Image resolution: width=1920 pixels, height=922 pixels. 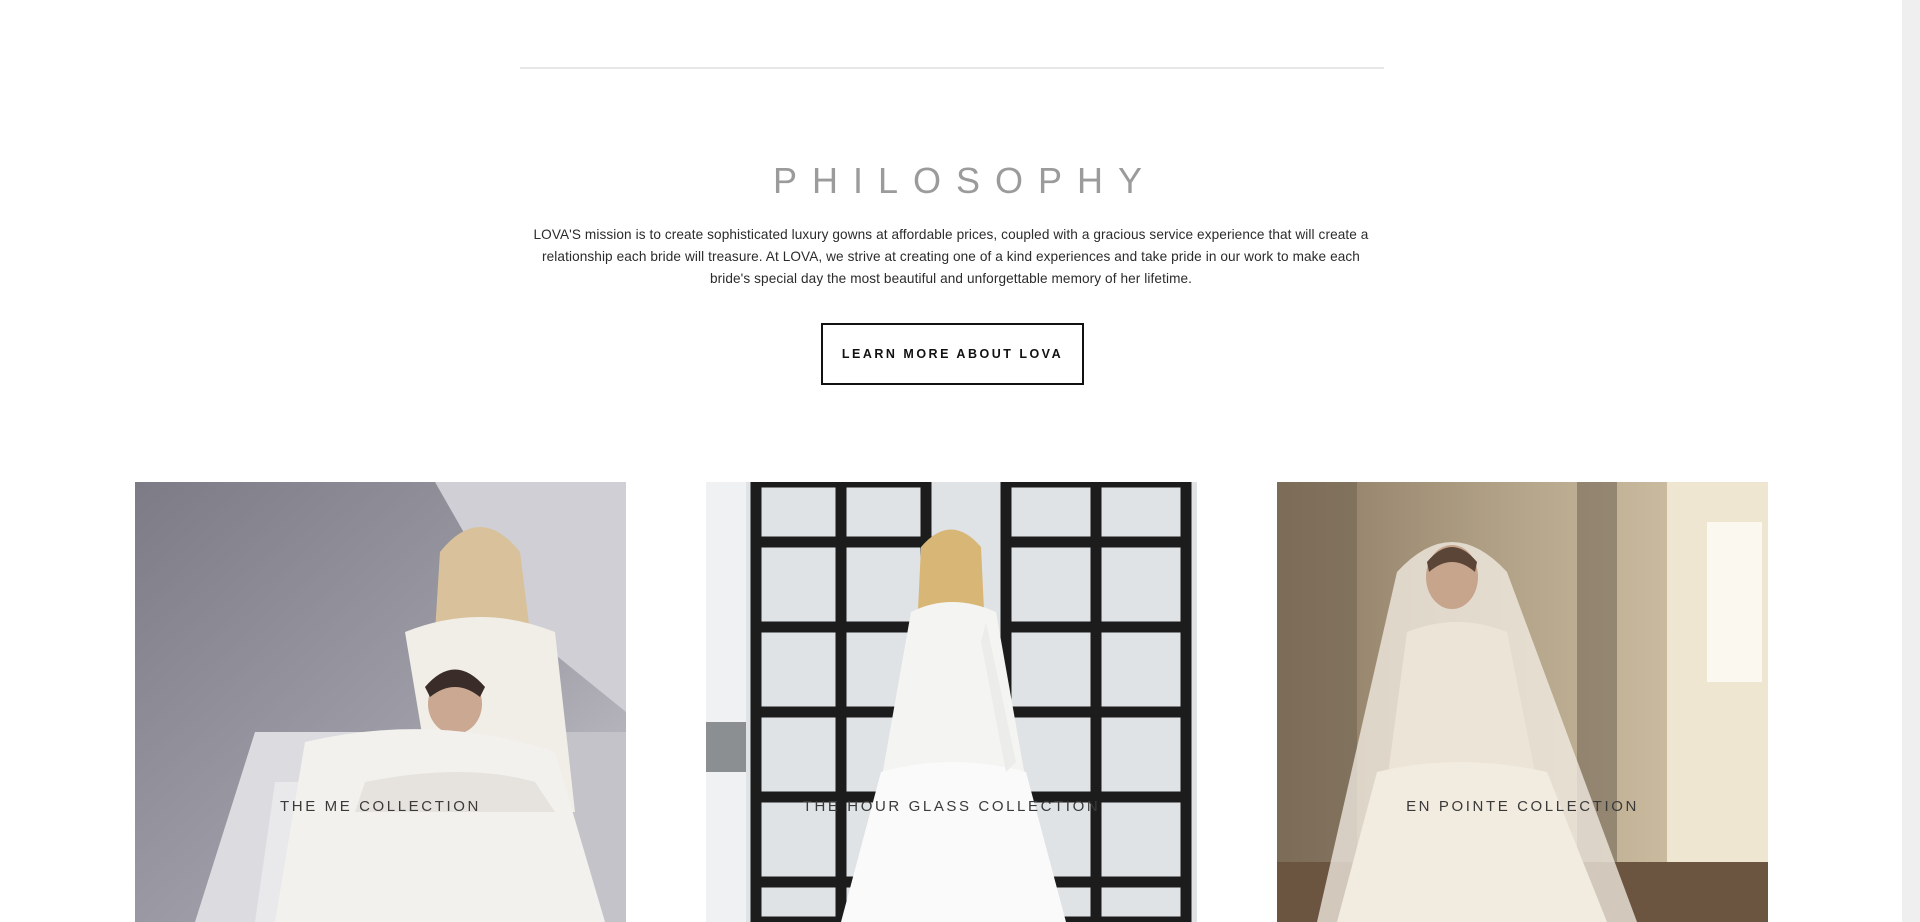 I want to click on collection-image-en-pointe, so click(x=1522, y=702).